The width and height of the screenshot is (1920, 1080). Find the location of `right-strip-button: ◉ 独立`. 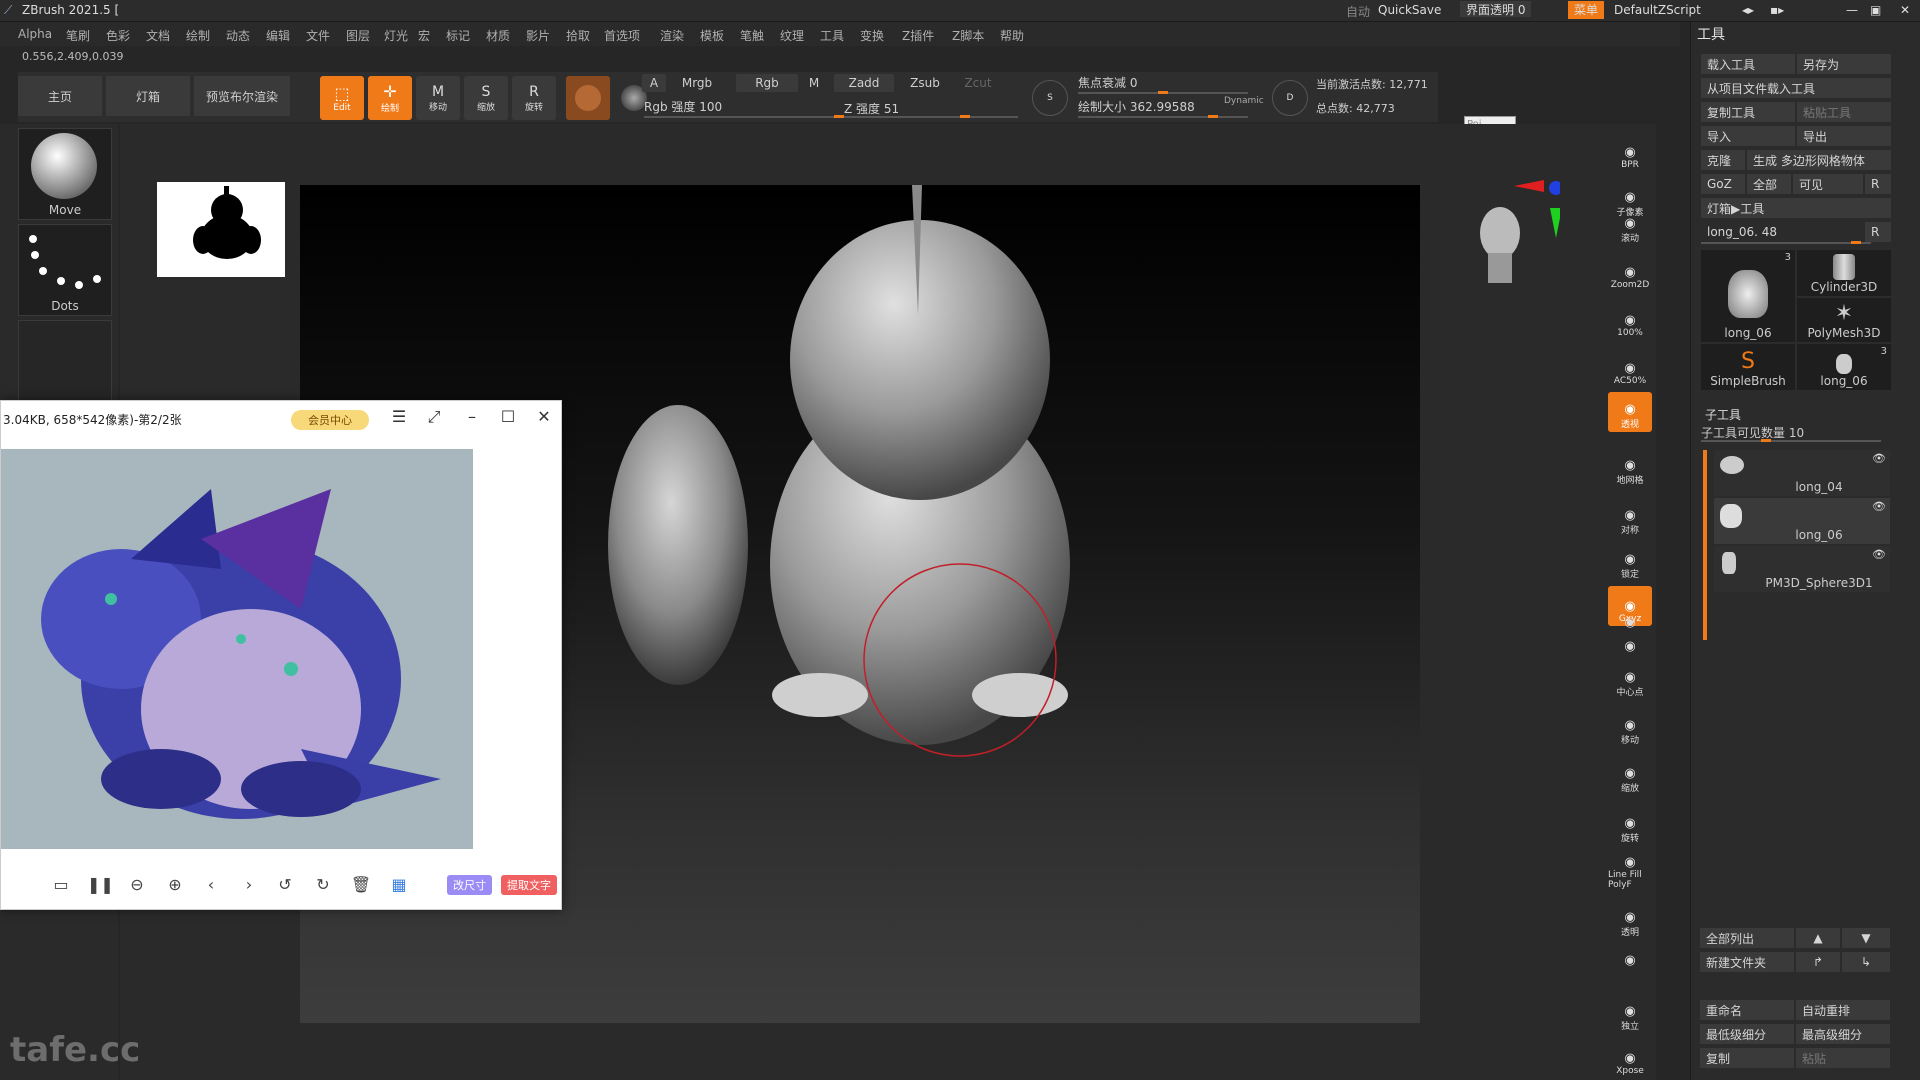

right-strip-button: ◉ 独立 is located at coordinates (1630, 1014).